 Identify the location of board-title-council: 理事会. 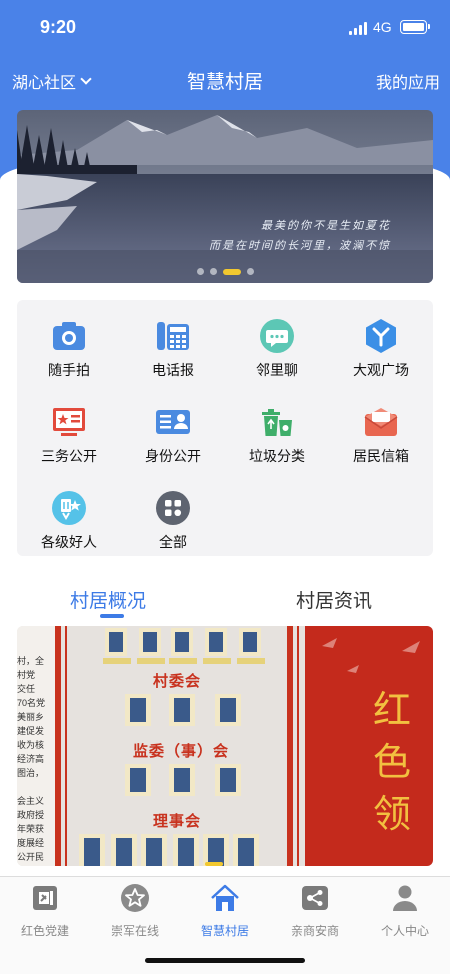
(177, 821).